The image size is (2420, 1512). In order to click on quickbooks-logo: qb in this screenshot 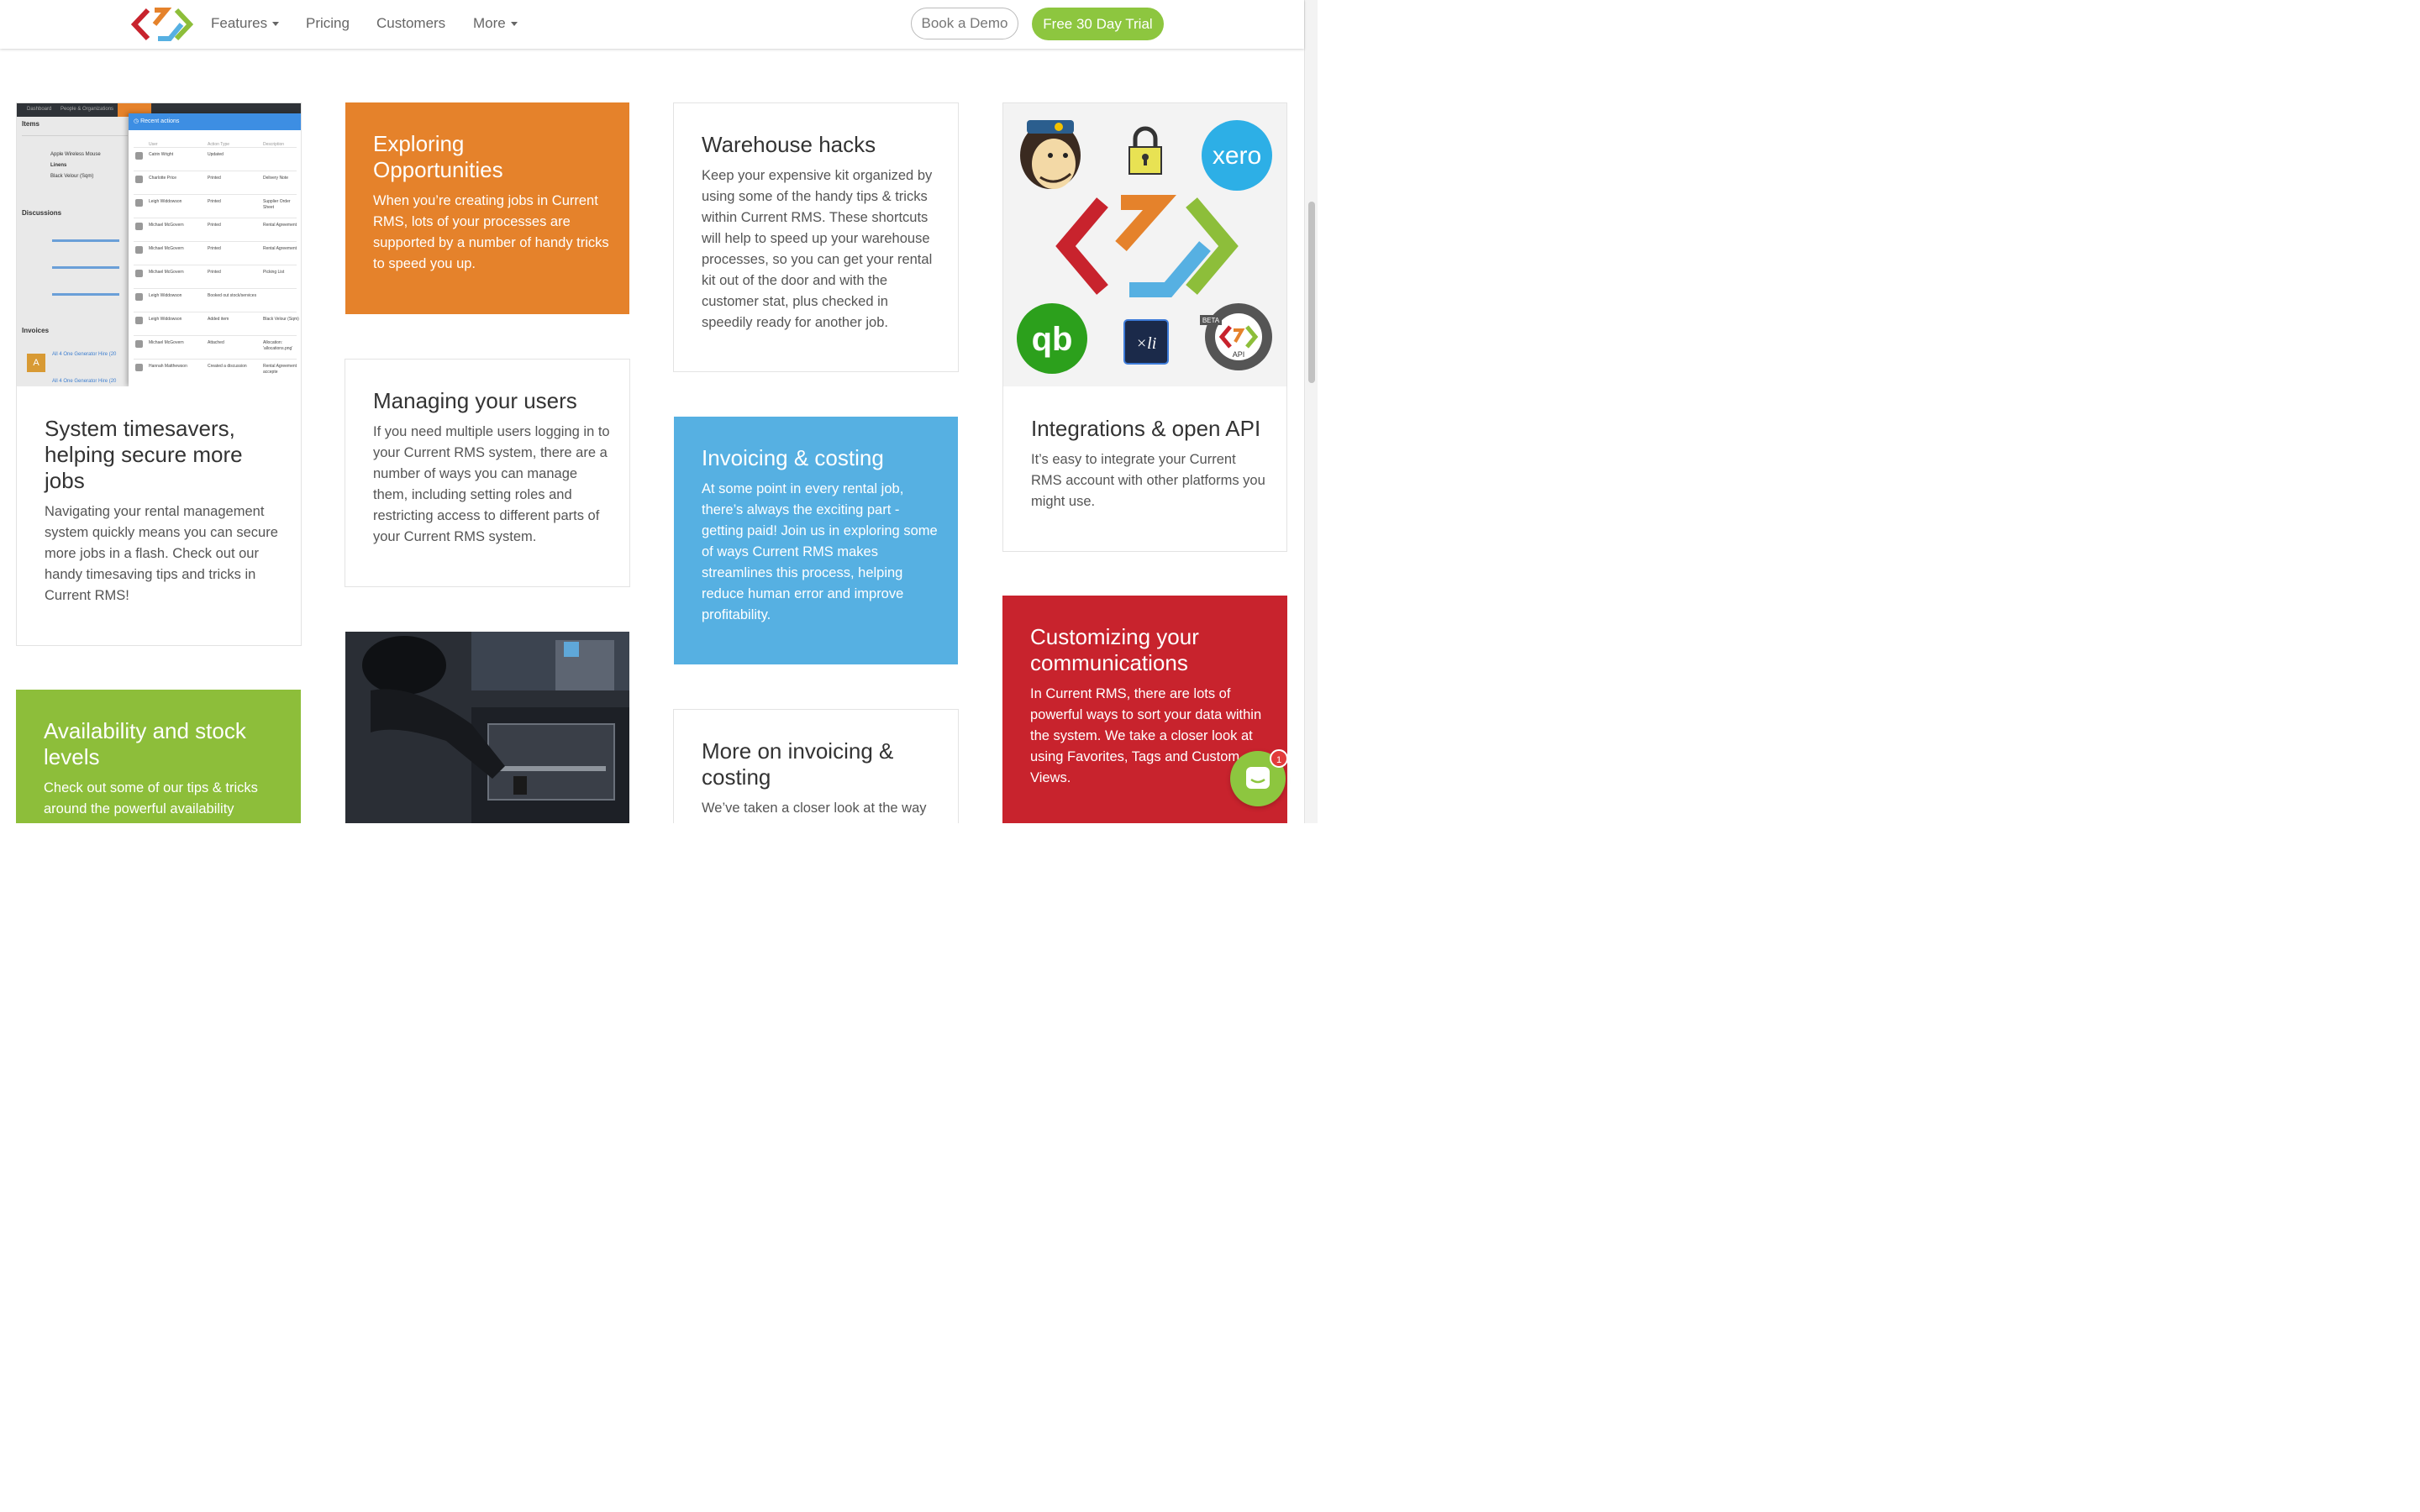, I will do `click(1052, 338)`.